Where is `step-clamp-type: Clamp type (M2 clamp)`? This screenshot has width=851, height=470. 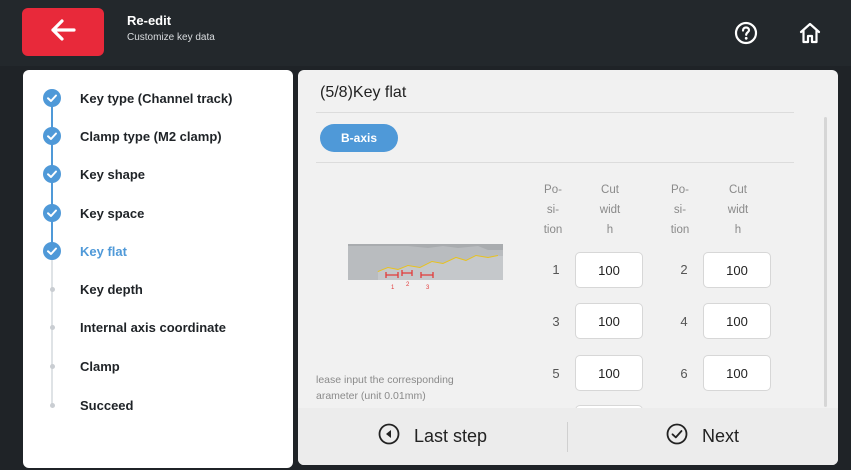
step-clamp-type: Clamp type (M2 clamp) is located at coordinates (158, 136).